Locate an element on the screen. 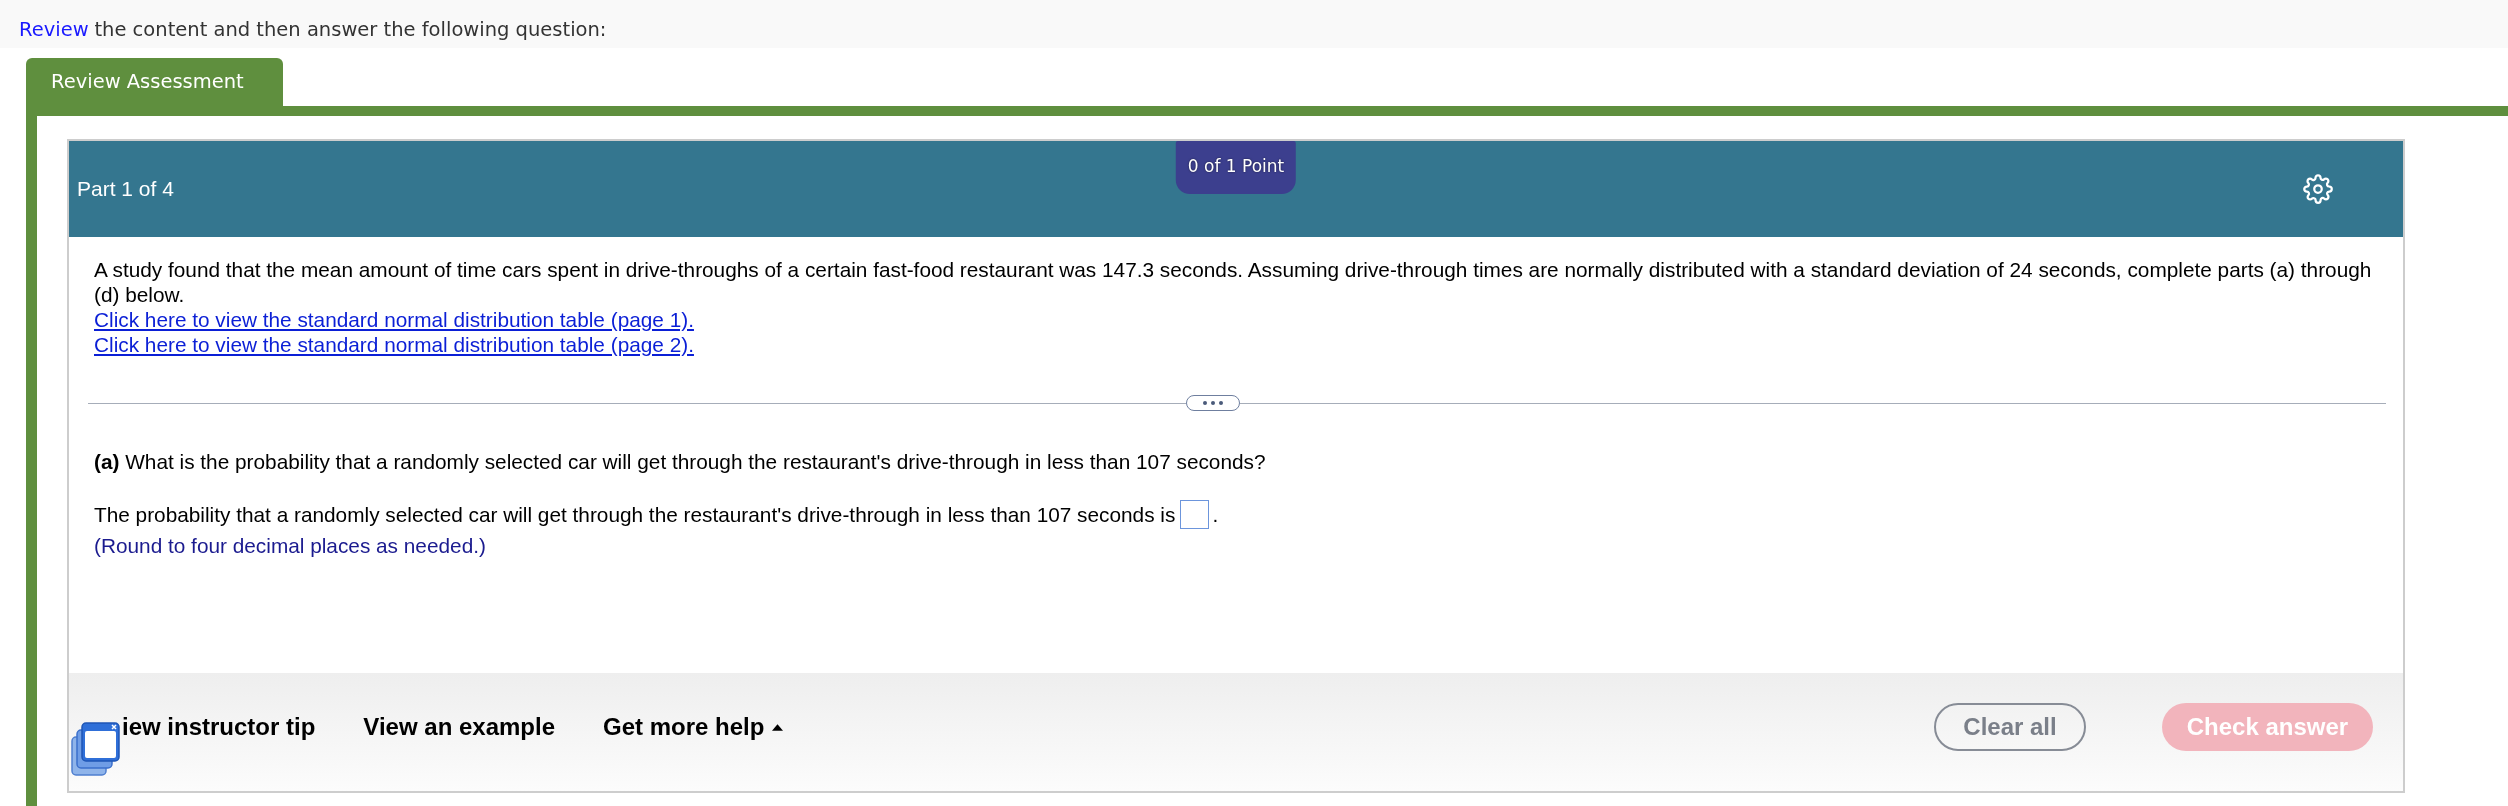 The width and height of the screenshot is (2508, 806). help-menu-button: Get more help is located at coordinates (693, 727).